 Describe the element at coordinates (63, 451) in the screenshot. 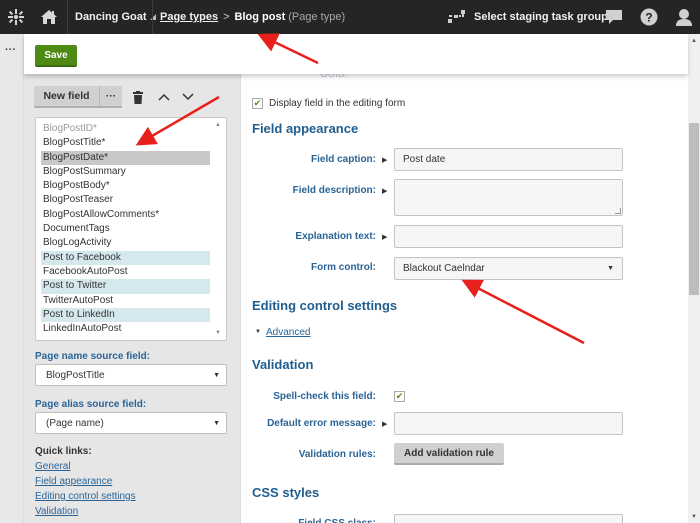

I see `quick-links-title: Quick links:` at that location.